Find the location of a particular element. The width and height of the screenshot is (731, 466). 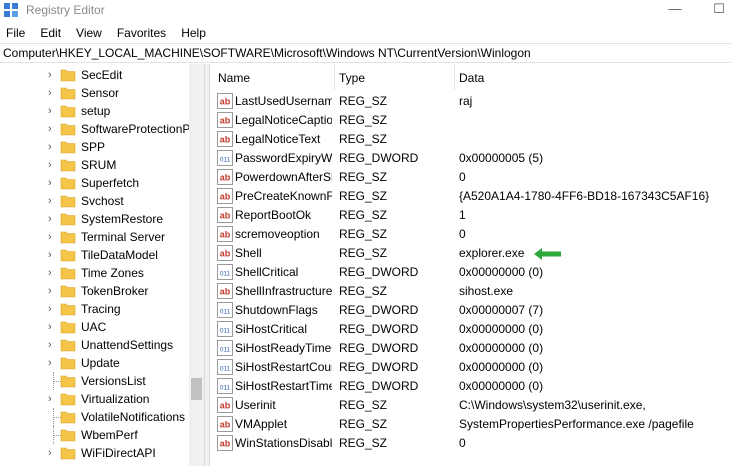

tree-item-label: SystemRestore is located at coordinates (122, 219).